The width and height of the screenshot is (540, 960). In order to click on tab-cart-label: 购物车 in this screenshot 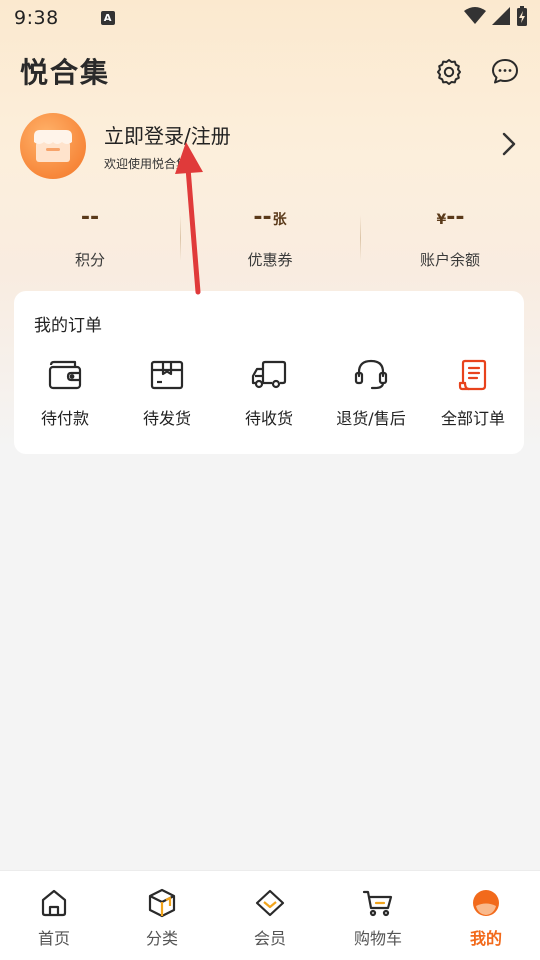, I will do `click(377, 938)`.